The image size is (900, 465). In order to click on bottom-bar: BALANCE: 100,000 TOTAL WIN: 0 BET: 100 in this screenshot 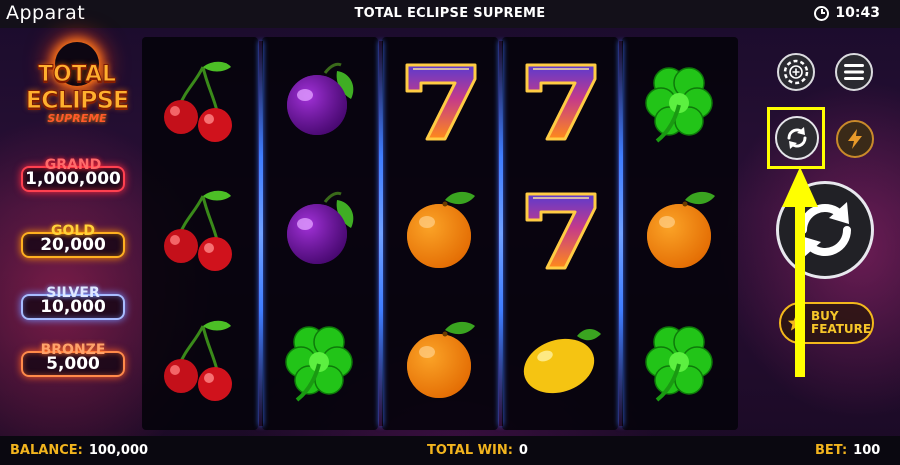, I will do `click(450, 450)`.